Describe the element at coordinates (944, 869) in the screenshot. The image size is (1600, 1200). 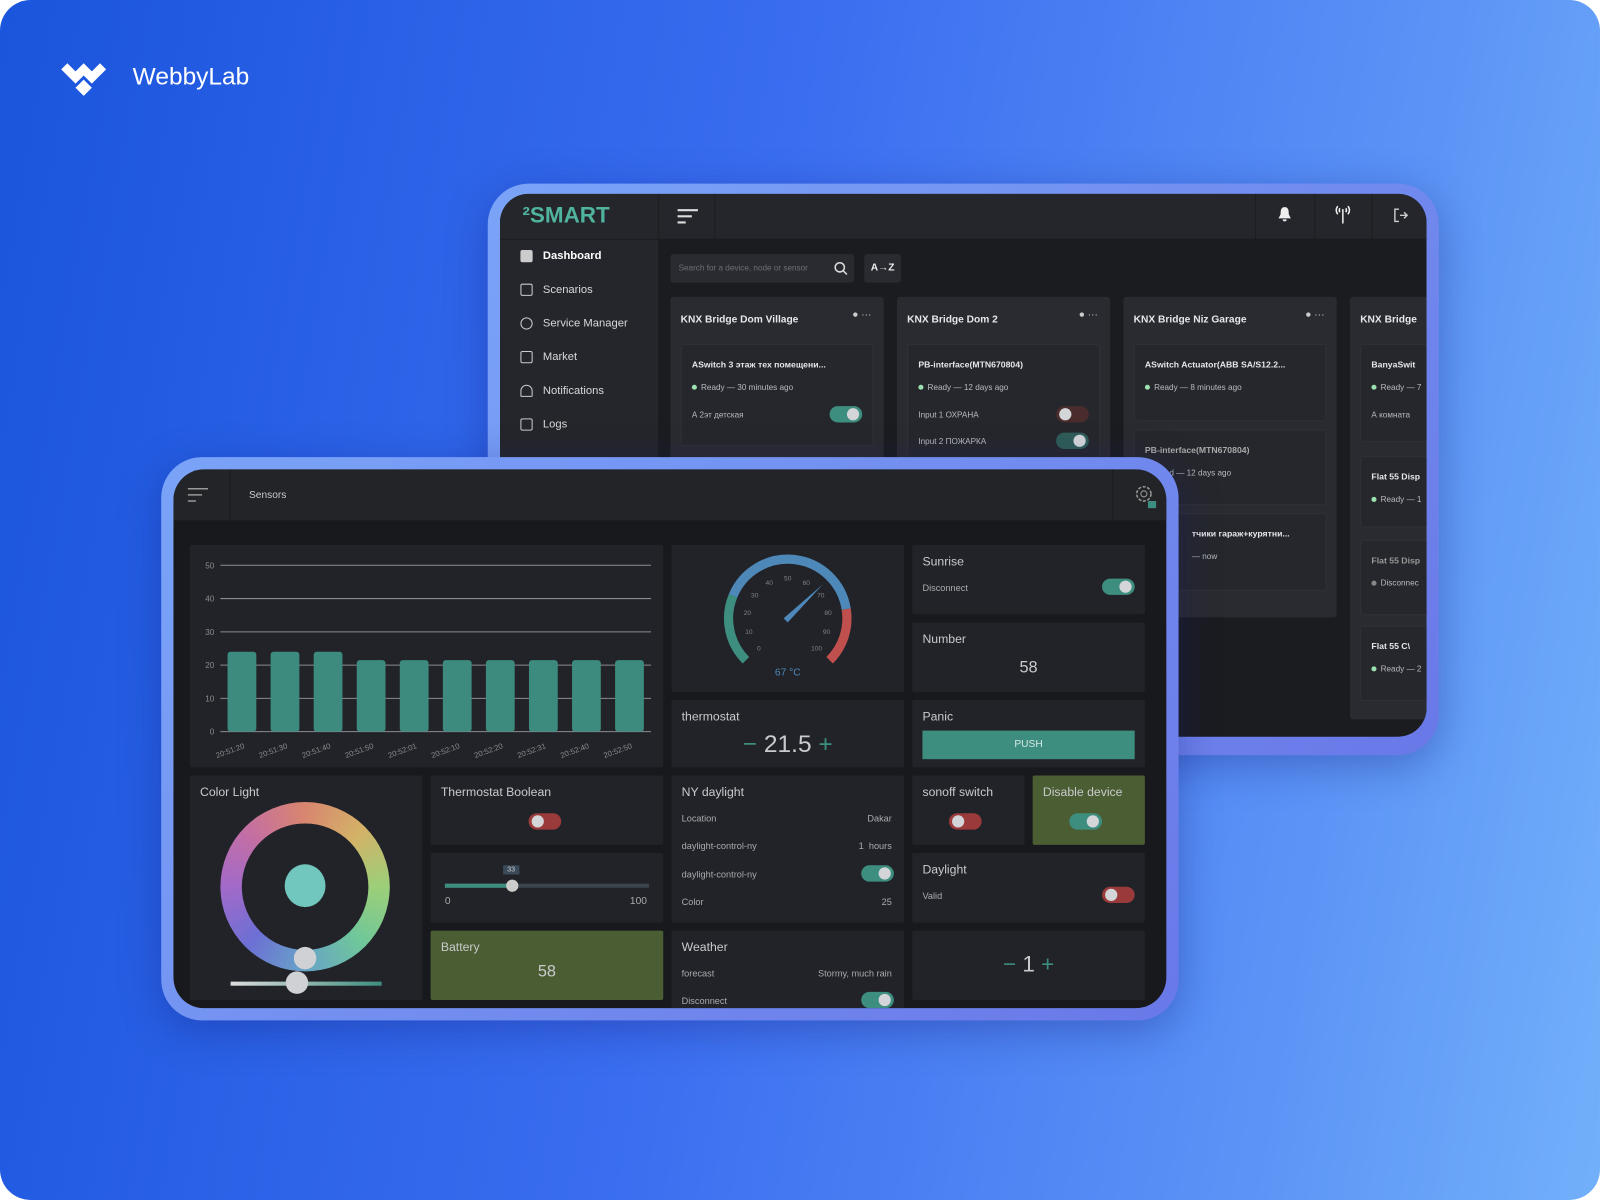
I see `tile-title: Daylight` at that location.